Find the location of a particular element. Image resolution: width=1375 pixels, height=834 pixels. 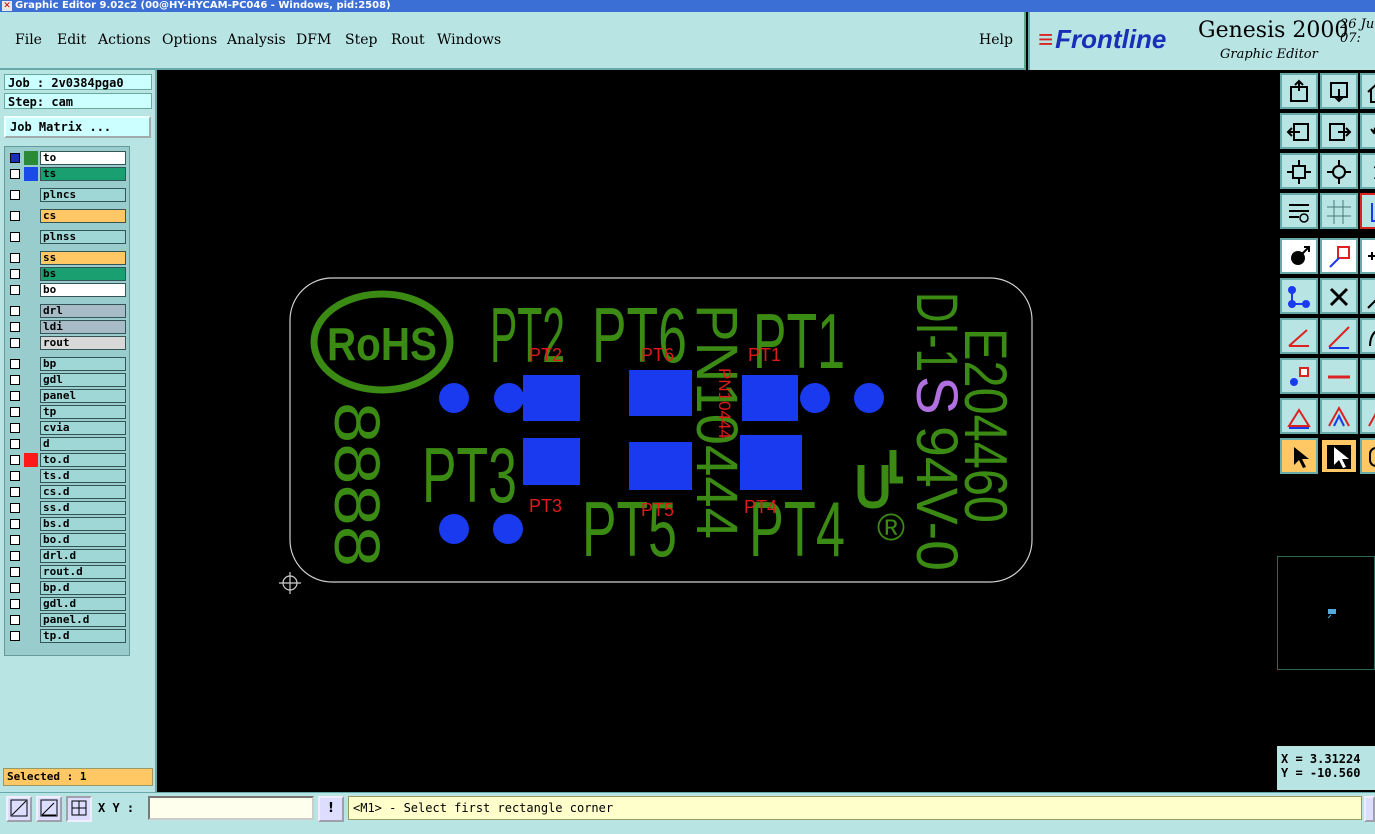

layer-row: gdl is located at coordinates (67, 380).